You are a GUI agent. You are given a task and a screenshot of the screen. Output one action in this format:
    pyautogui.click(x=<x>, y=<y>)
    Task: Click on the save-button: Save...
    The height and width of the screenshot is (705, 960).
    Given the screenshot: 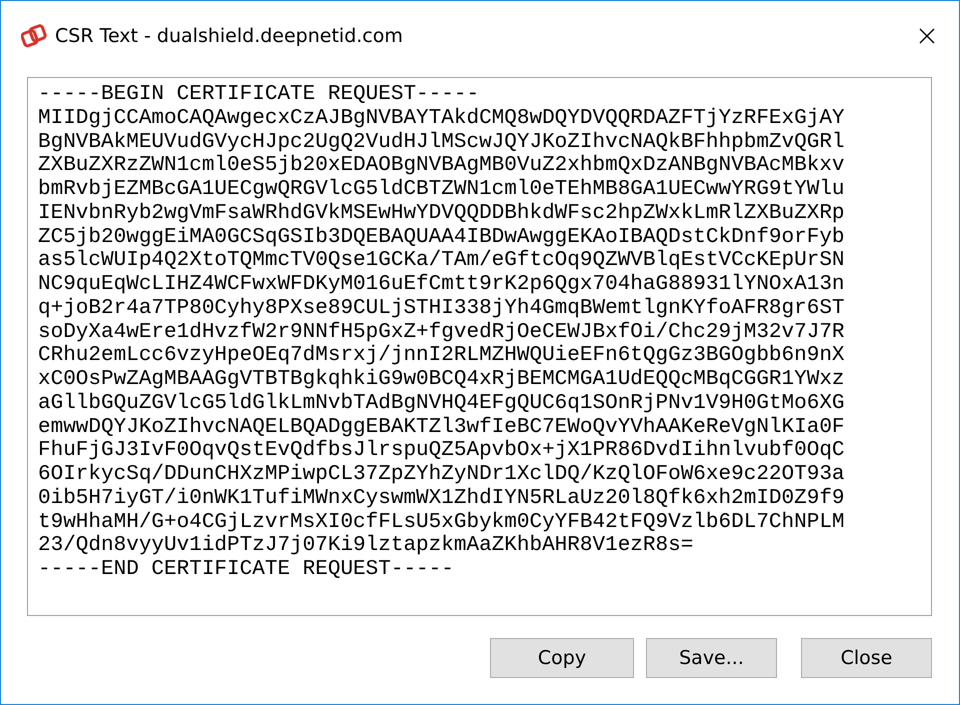 What is the action you would take?
    pyautogui.click(x=711, y=658)
    